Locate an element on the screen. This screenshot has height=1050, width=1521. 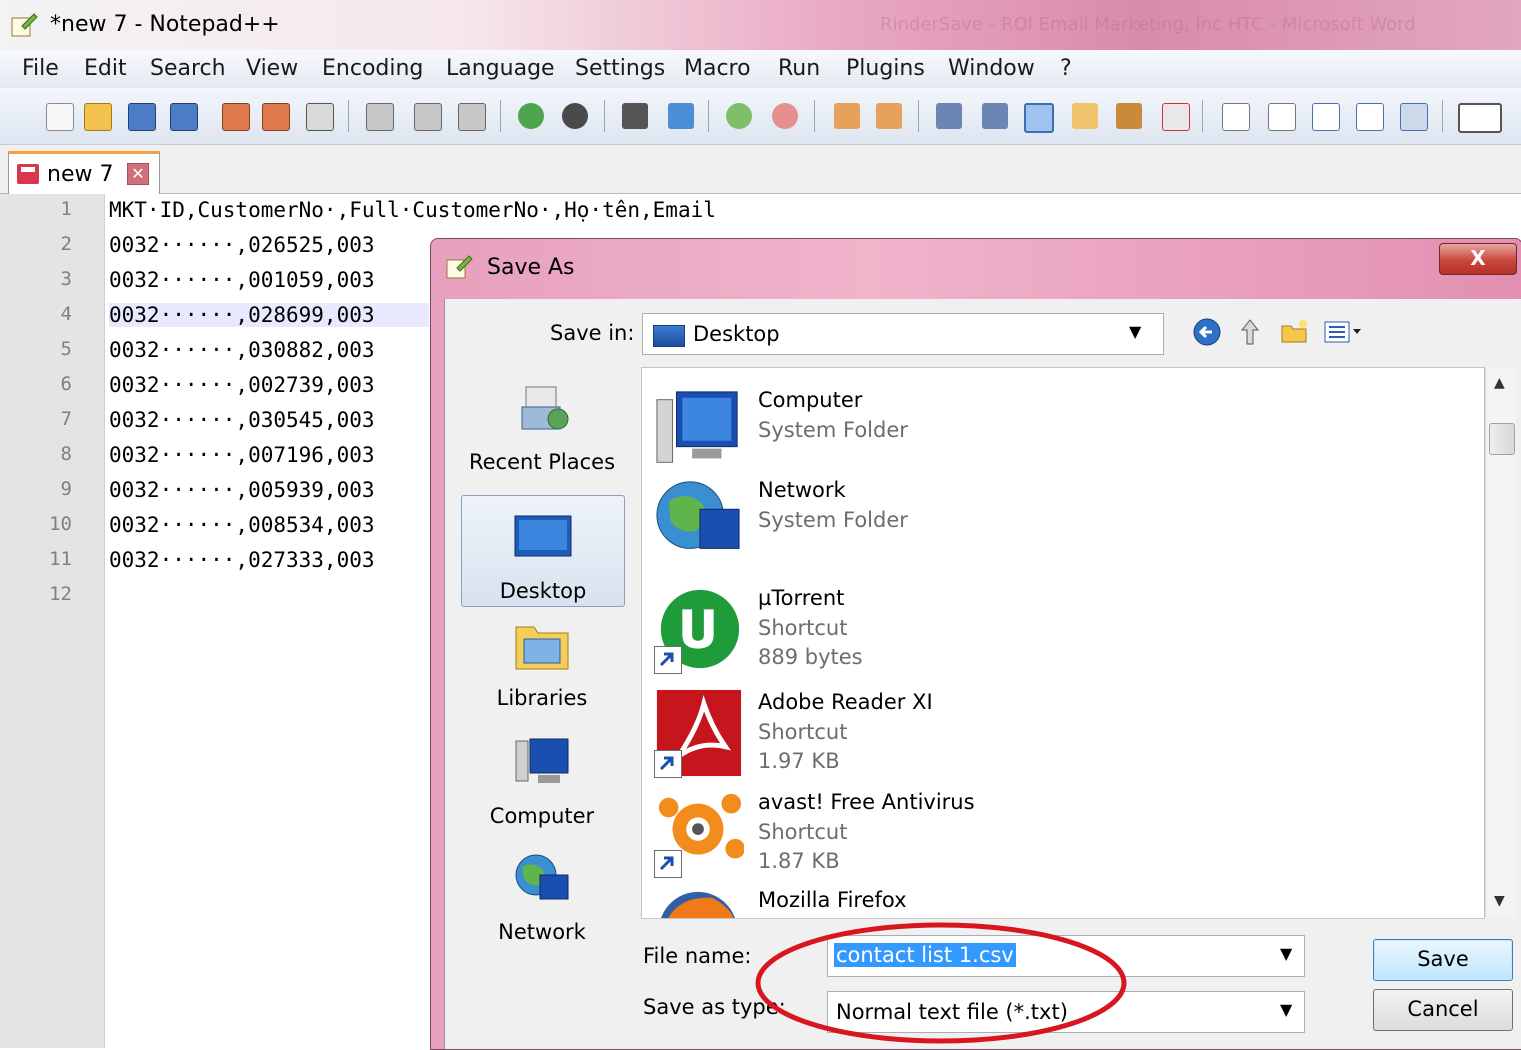
menu-window: Window is located at coordinates (991, 68).